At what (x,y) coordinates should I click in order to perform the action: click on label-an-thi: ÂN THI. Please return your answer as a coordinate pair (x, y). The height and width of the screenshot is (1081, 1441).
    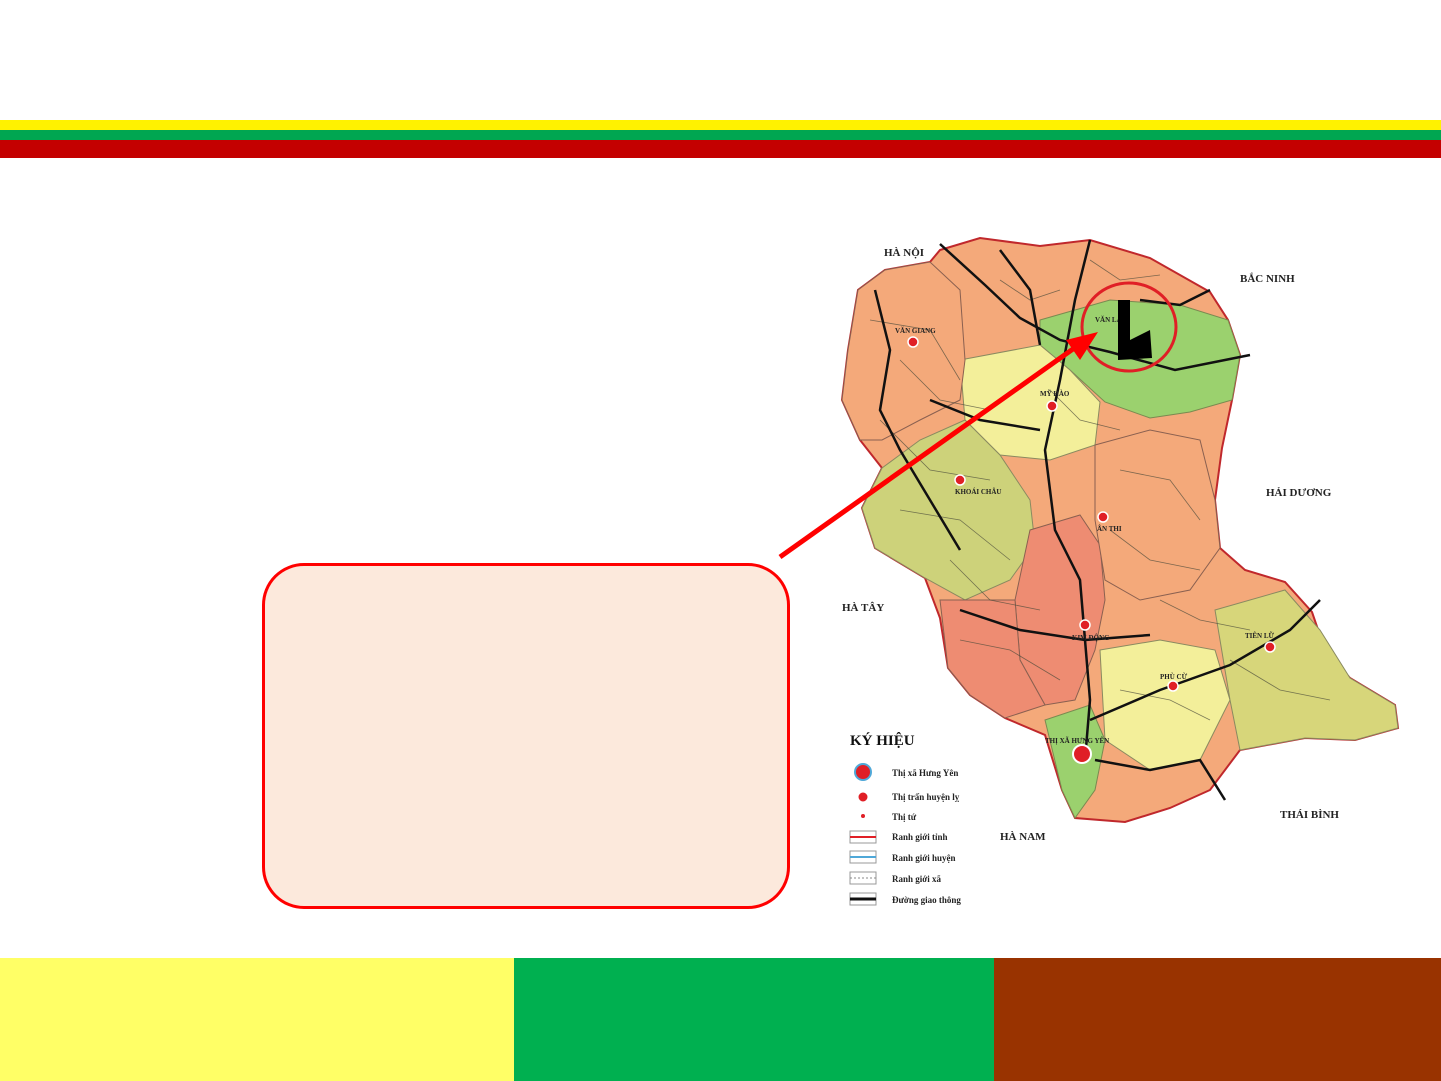
    Looking at the image, I should click on (1109, 529).